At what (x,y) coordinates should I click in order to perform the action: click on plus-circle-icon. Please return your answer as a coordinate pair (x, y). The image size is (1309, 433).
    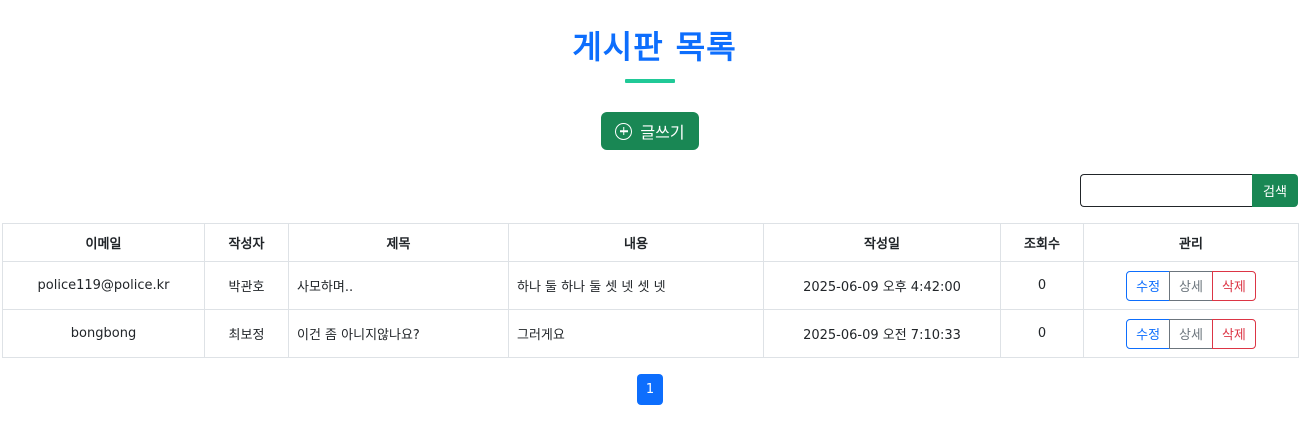
    Looking at the image, I should click on (624, 131).